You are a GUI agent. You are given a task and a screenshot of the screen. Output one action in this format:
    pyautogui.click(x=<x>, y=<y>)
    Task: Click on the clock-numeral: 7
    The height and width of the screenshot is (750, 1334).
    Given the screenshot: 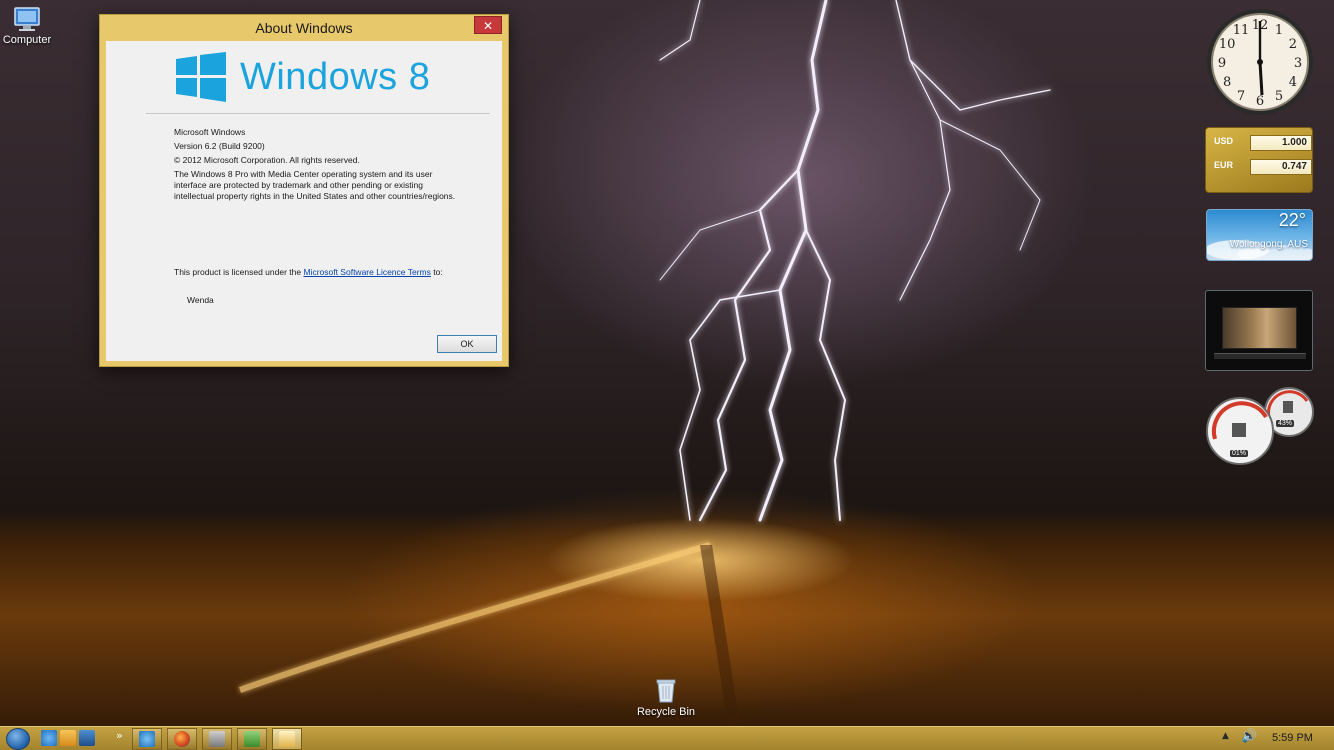 What is the action you would take?
    pyautogui.click(x=1241, y=96)
    